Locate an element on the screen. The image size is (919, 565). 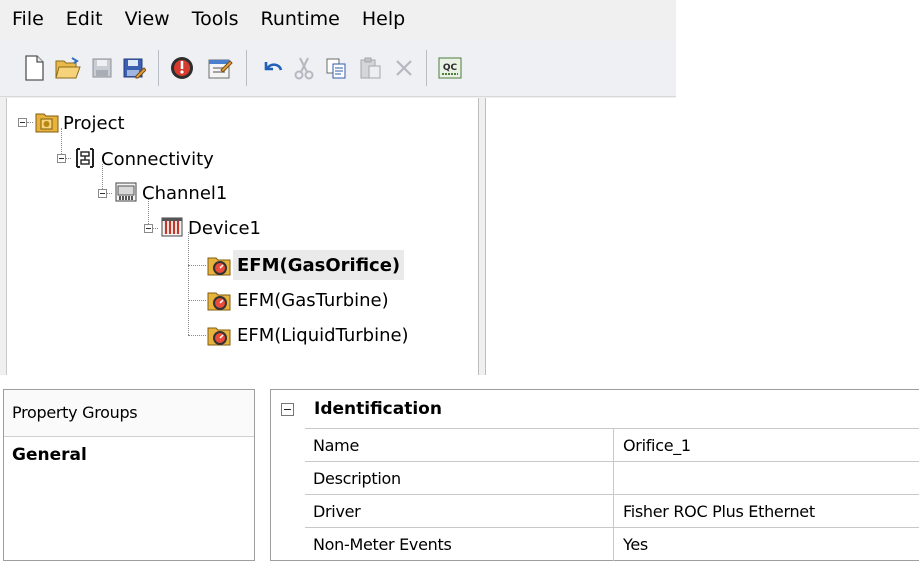
property-value: Orifice_1 is located at coordinates (766, 445).